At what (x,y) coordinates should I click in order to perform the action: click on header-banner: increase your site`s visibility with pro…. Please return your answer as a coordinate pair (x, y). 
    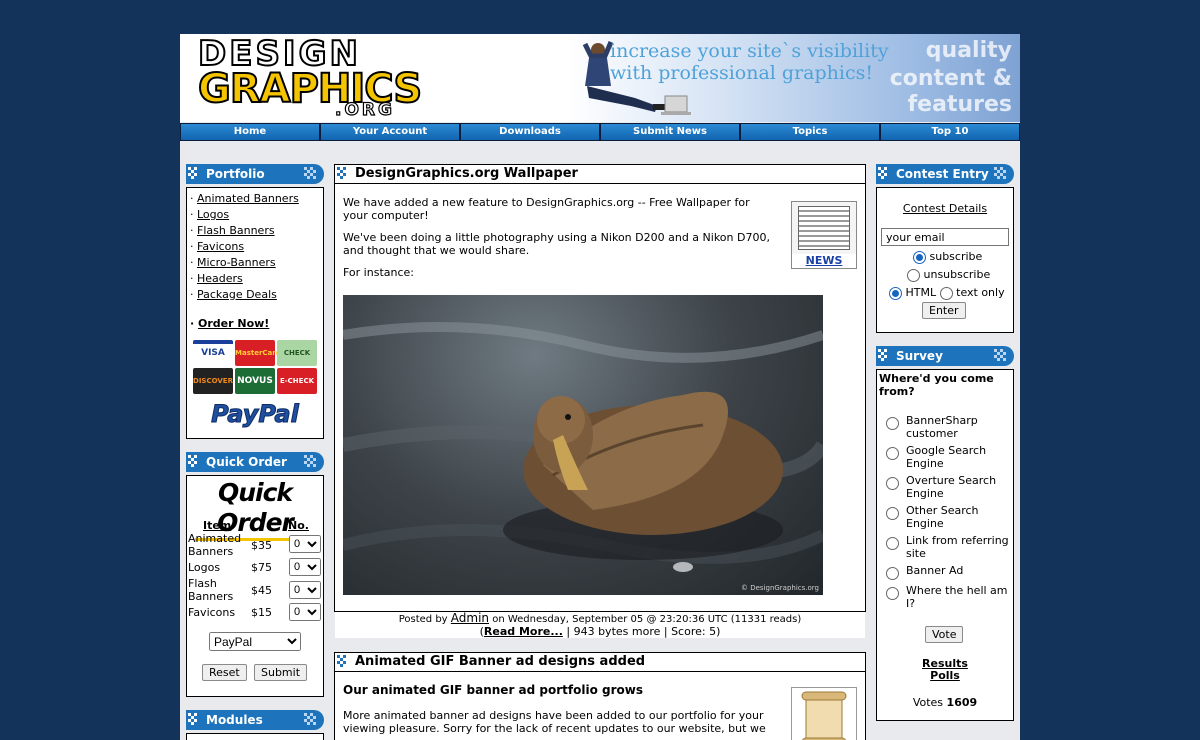
    Looking at the image, I should click on (792, 78).